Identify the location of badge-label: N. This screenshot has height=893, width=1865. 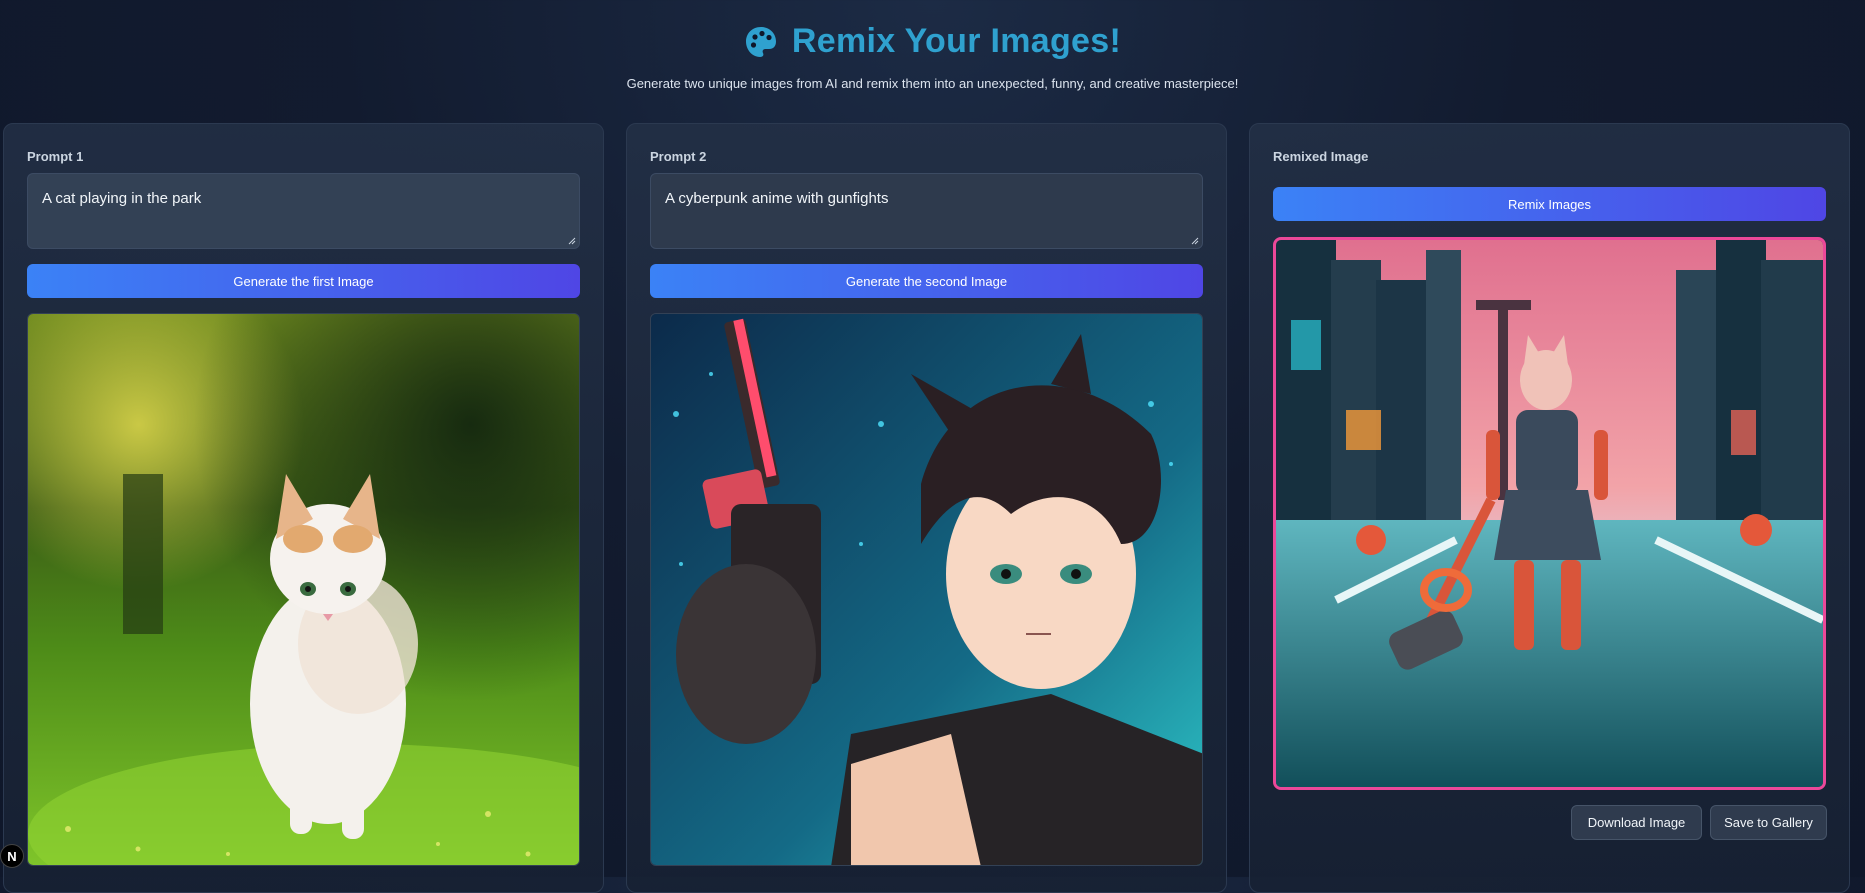
(12, 856).